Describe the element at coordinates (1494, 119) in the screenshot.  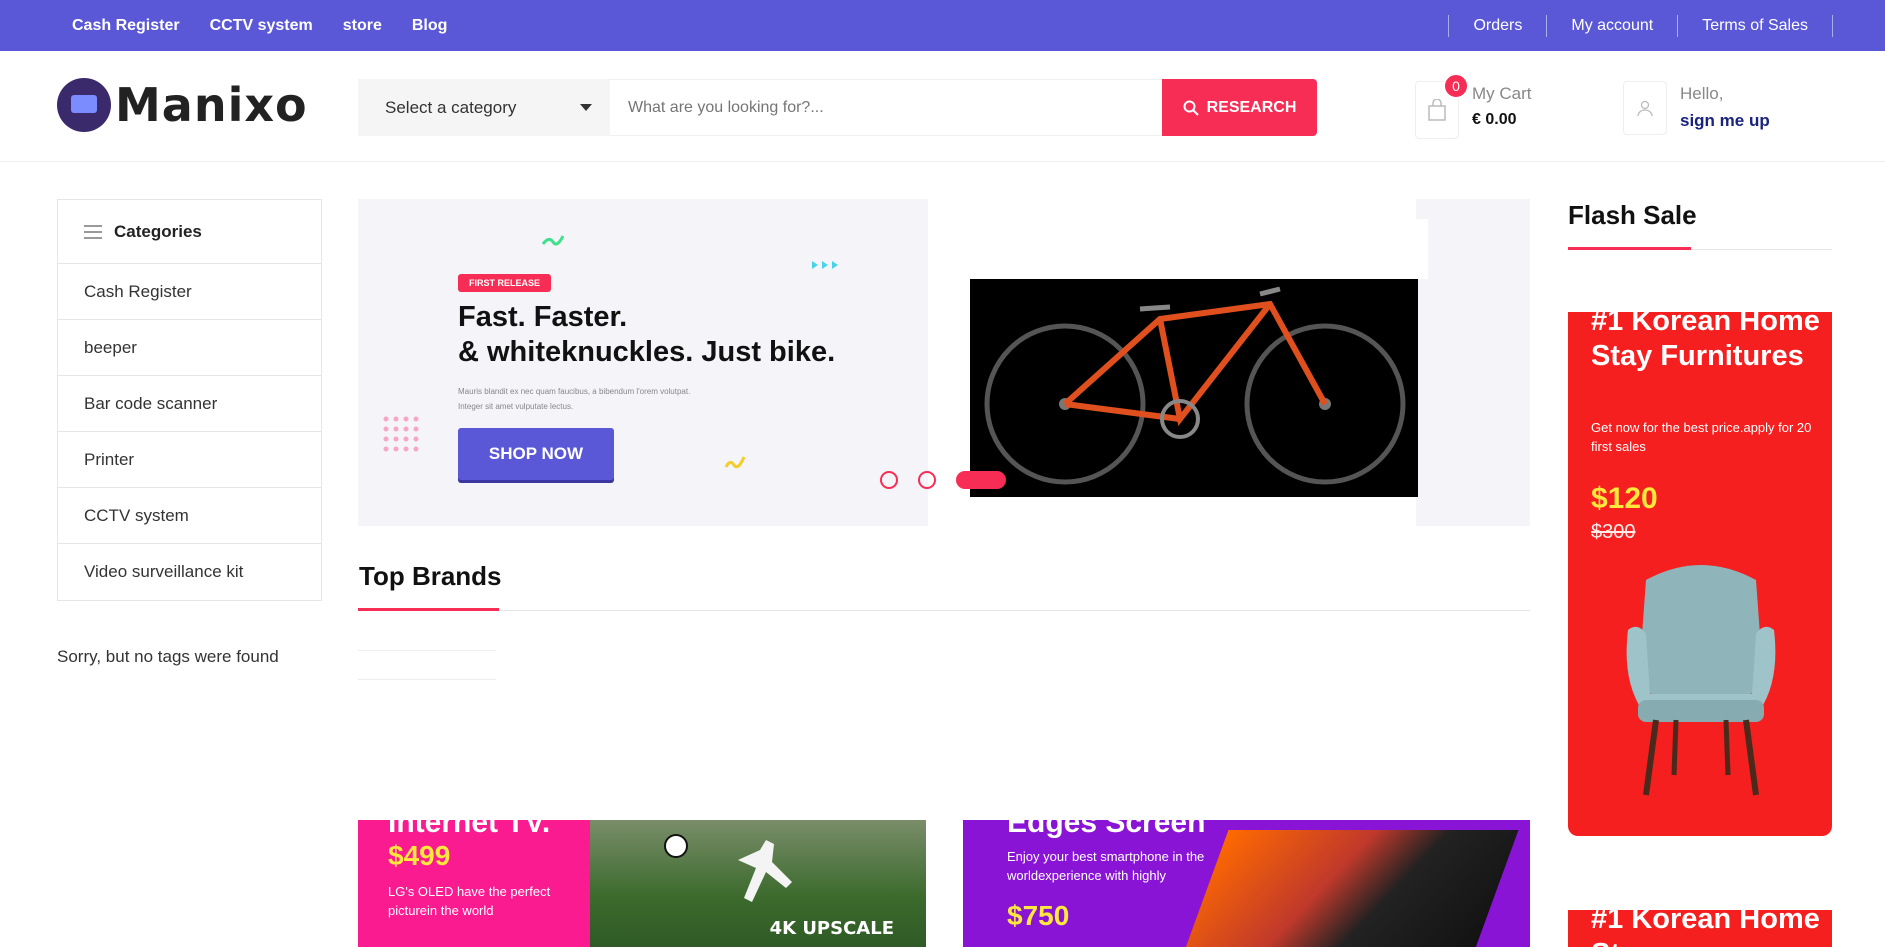
I see `cart-total: € 0.00` at that location.